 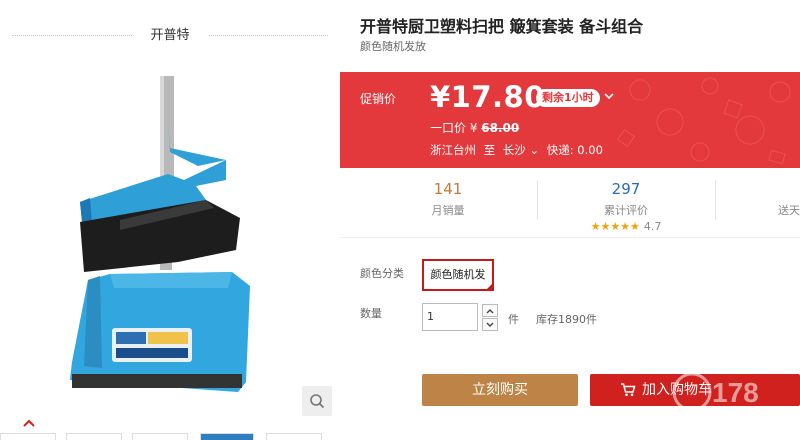 What do you see at coordinates (628, 390) in the screenshot?
I see `cart-icon` at bounding box center [628, 390].